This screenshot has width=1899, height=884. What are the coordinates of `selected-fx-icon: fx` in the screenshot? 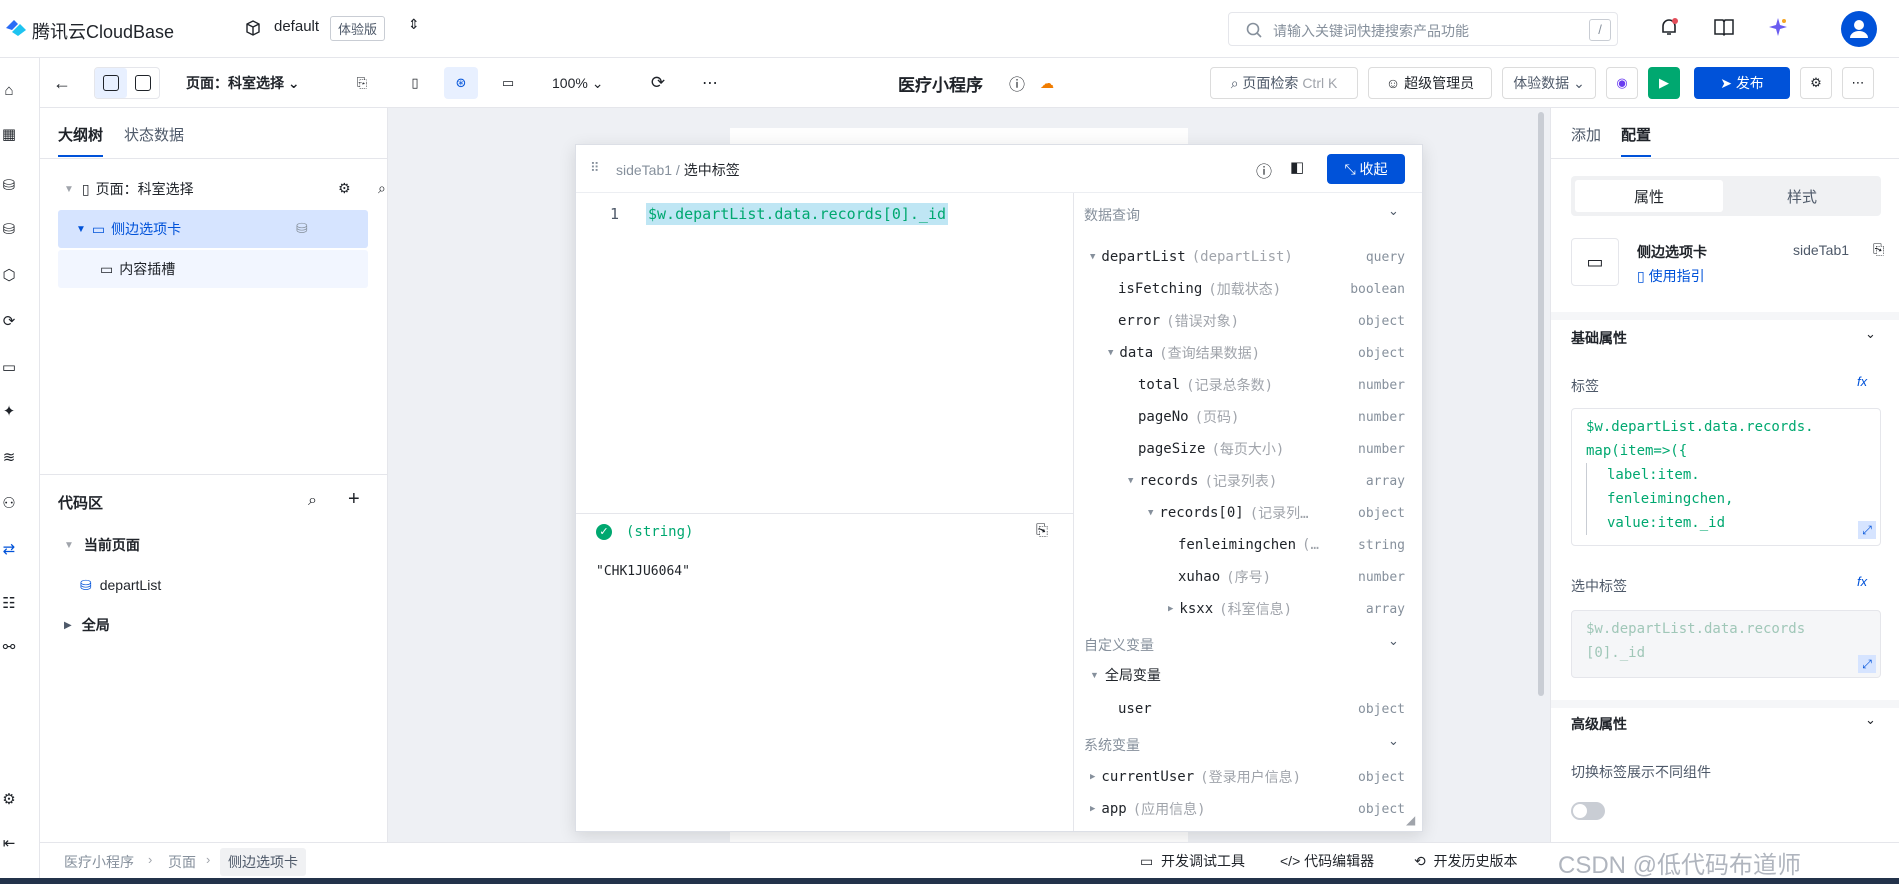 It's located at (1862, 581).